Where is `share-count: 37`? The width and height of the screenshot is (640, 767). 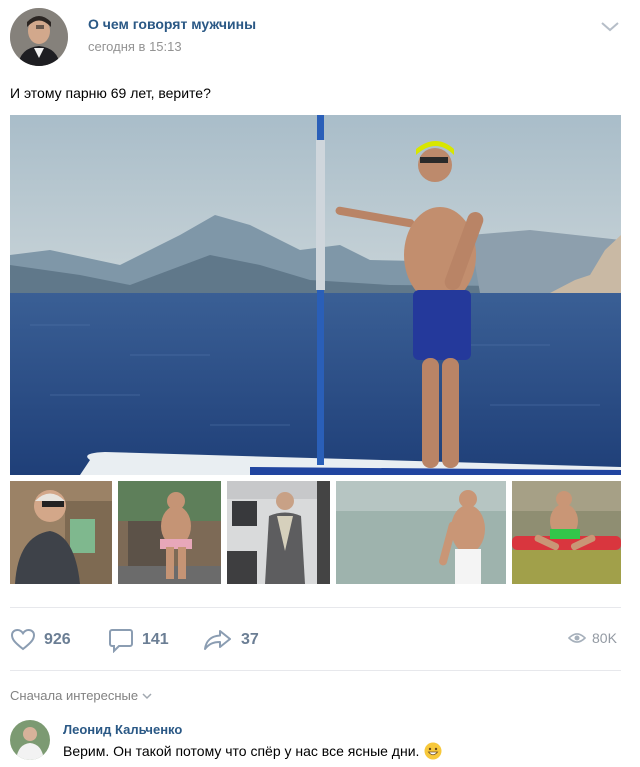
share-count: 37 is located at coordinates (250, 639).